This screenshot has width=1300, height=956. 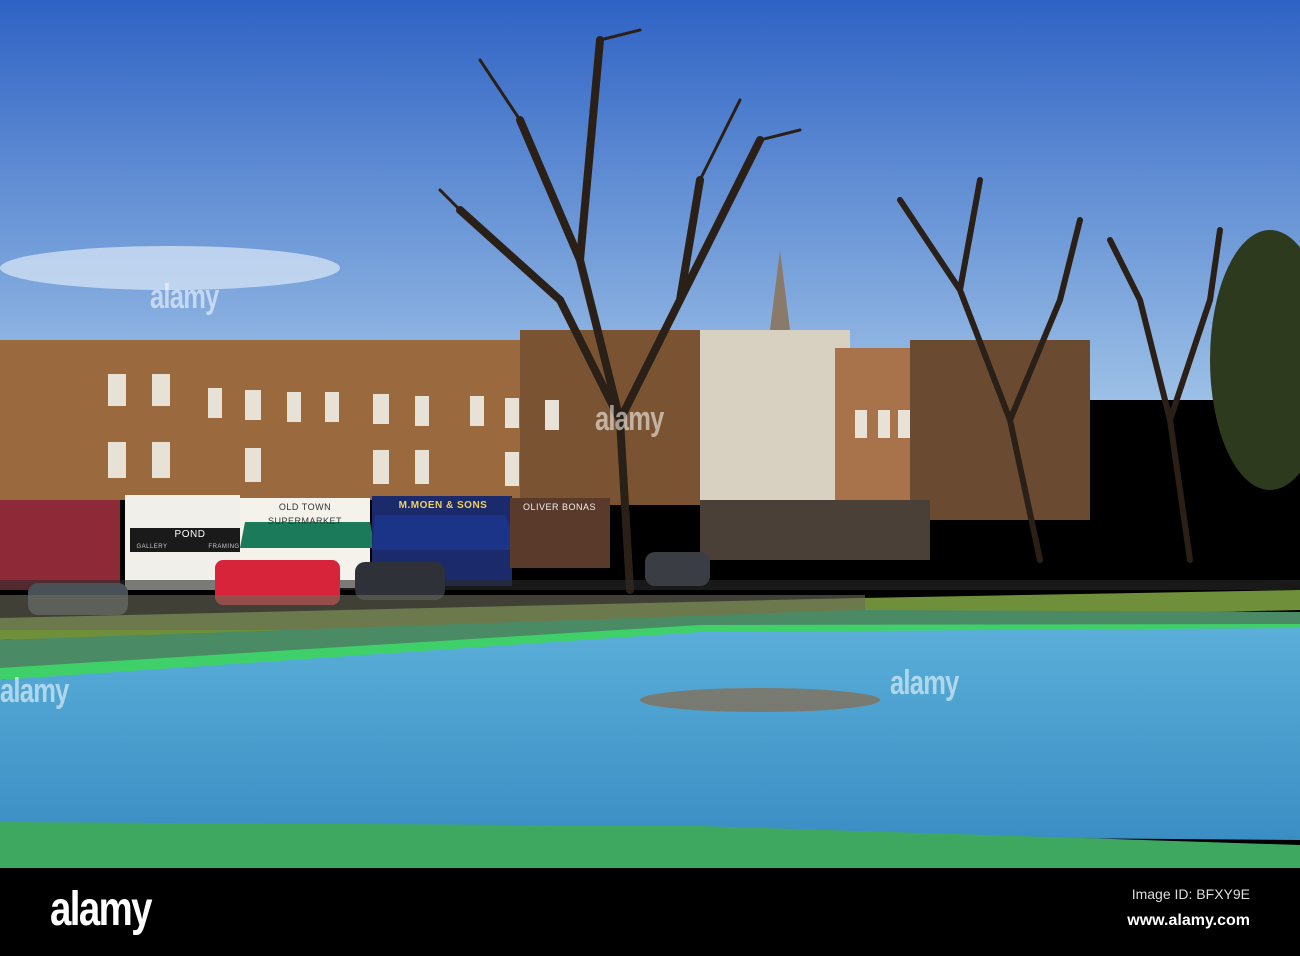 What do you see at coordinates (152, 547) in the screenshot?
I see `sign-gallery: GALLERY` at bounding box center [152, 547].